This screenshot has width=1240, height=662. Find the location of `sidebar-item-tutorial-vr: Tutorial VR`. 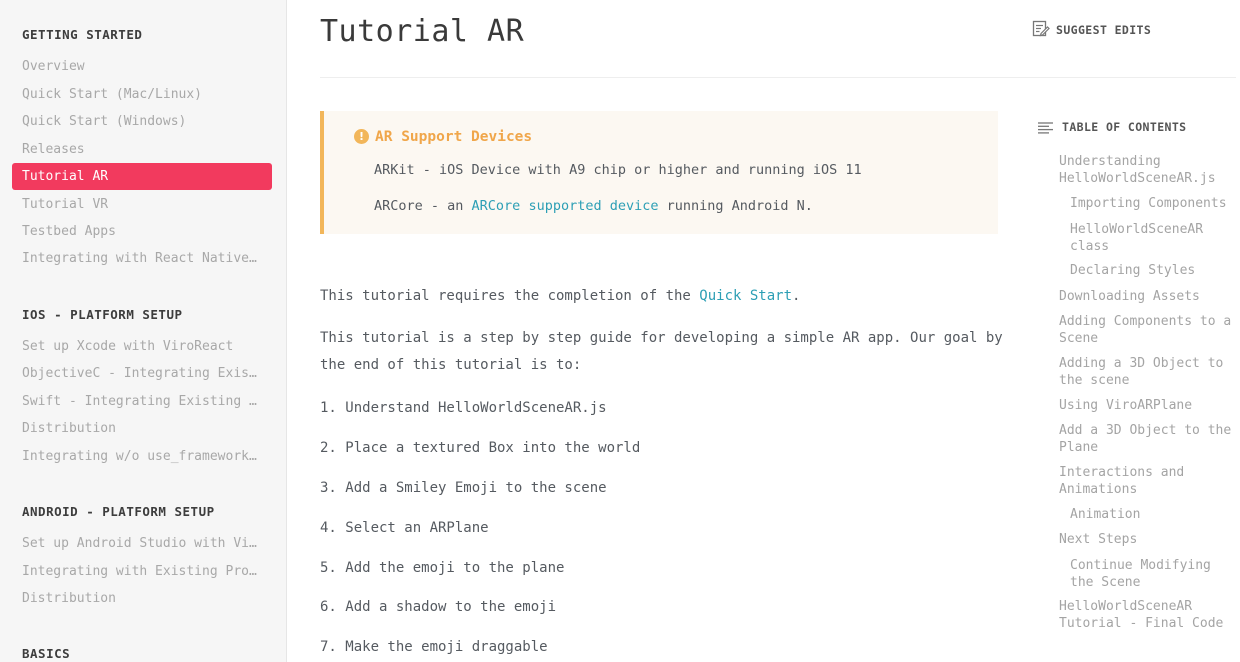

sidebar-item-tutorial-vr: Tutorial VR is located at coordinates (137, 204).